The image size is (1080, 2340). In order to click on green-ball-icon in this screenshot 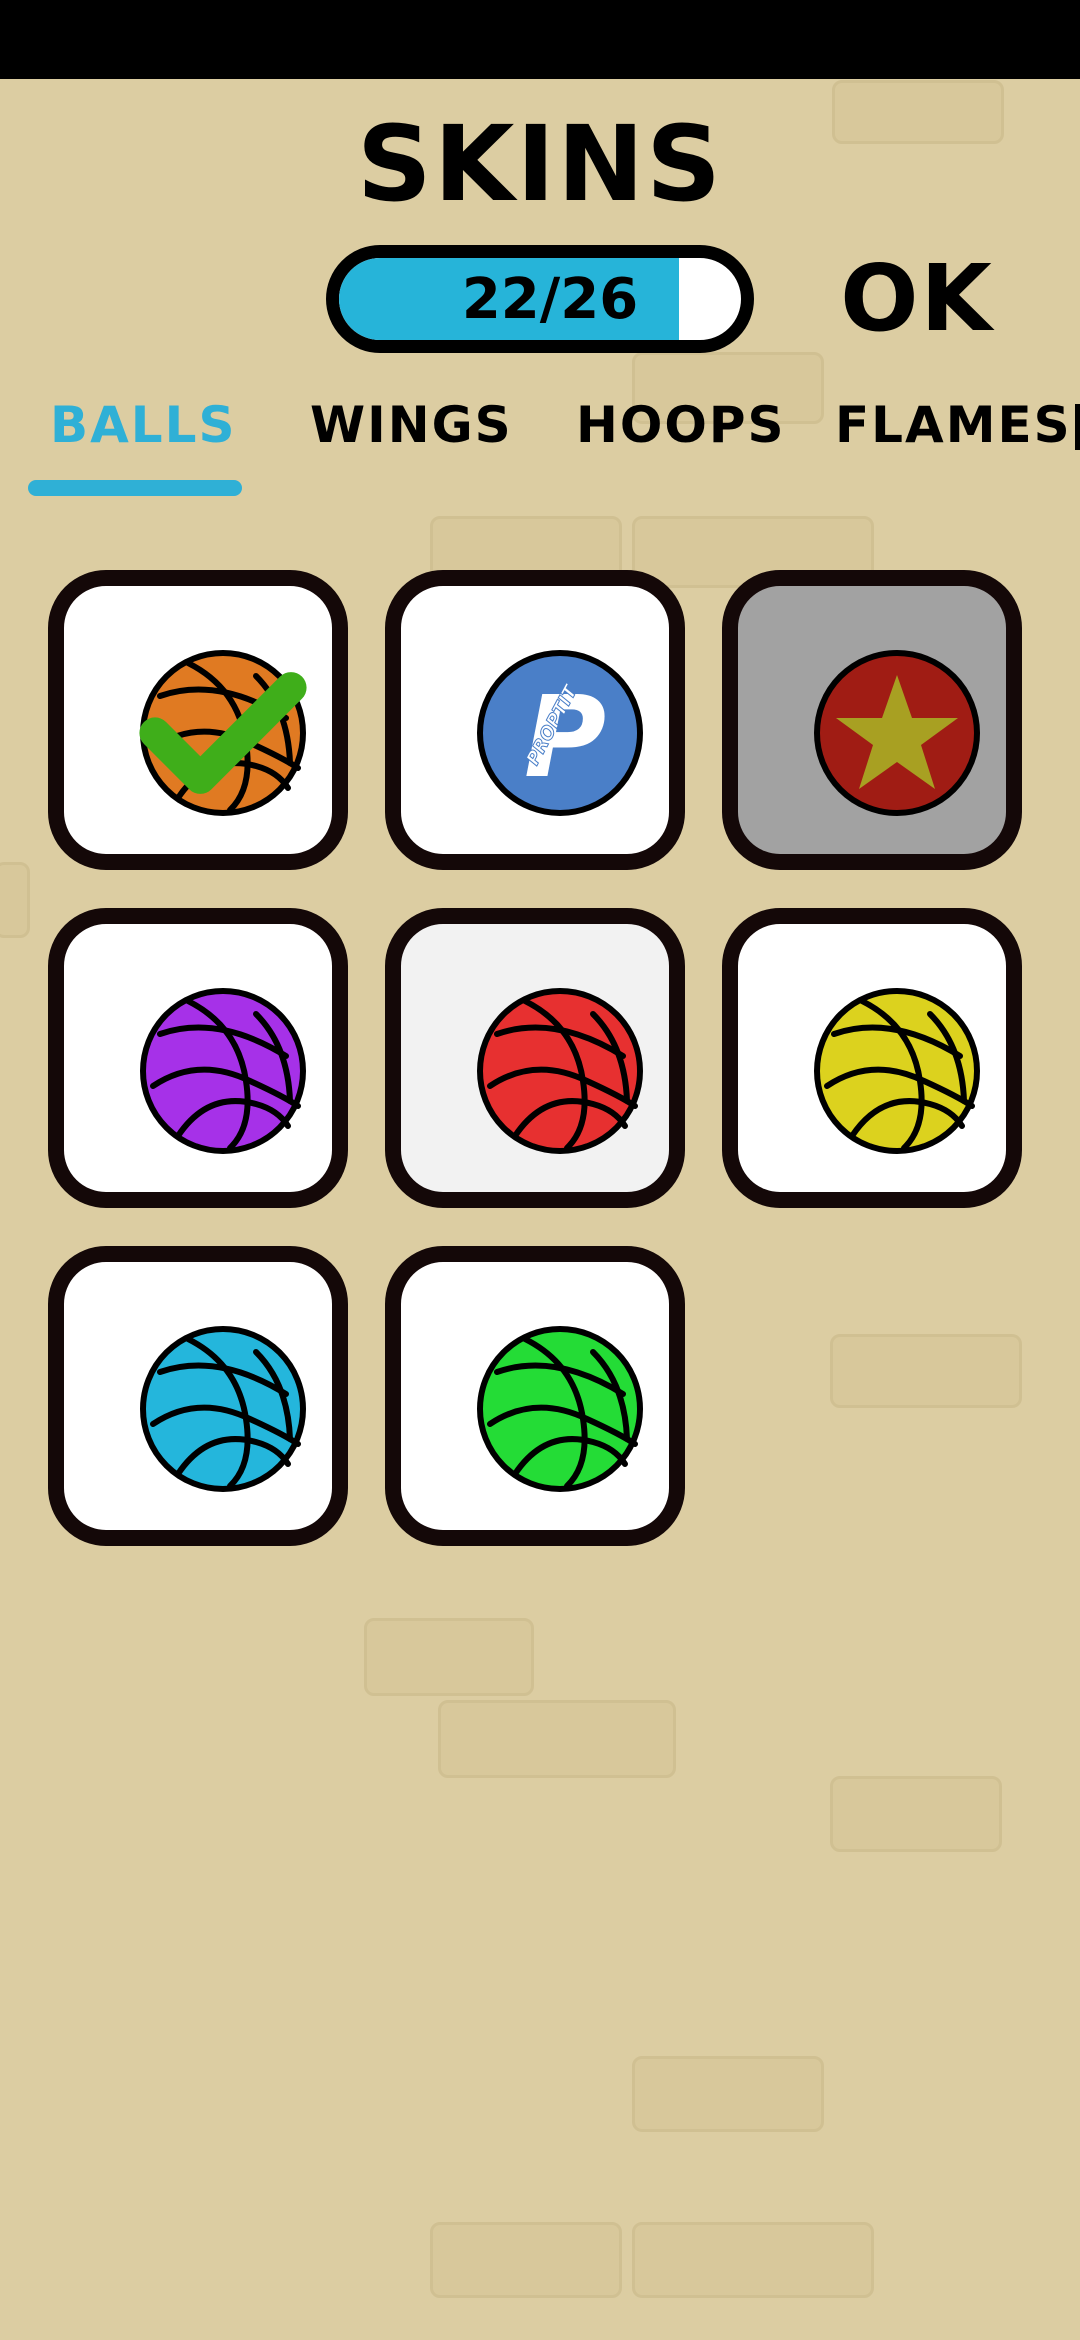, I will do `click(560, 1409)`.